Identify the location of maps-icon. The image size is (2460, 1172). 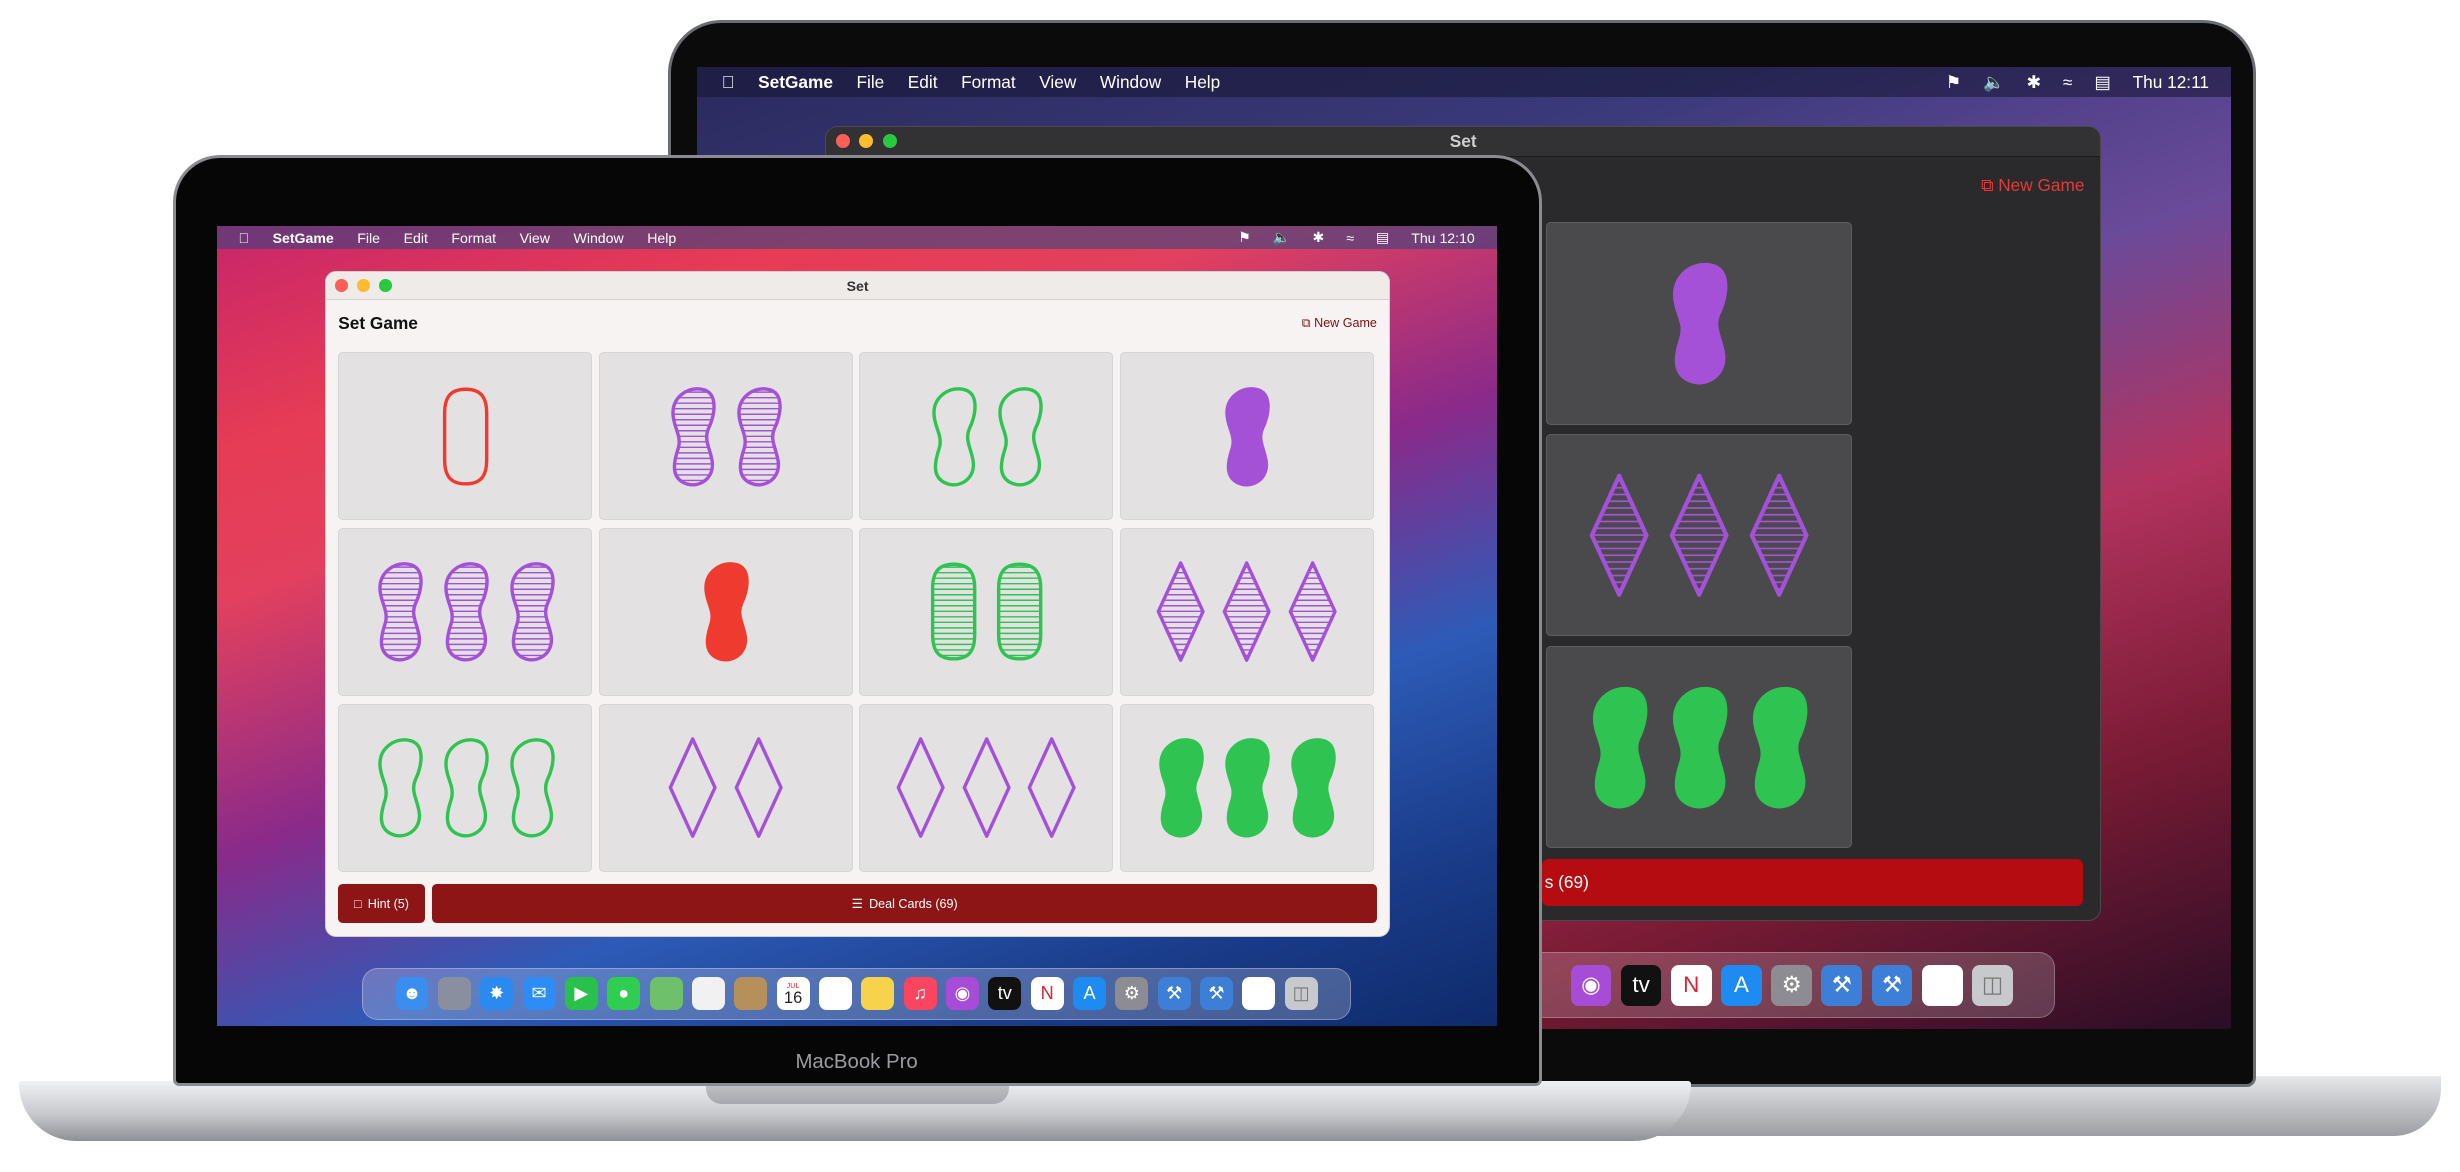
(666, 994).